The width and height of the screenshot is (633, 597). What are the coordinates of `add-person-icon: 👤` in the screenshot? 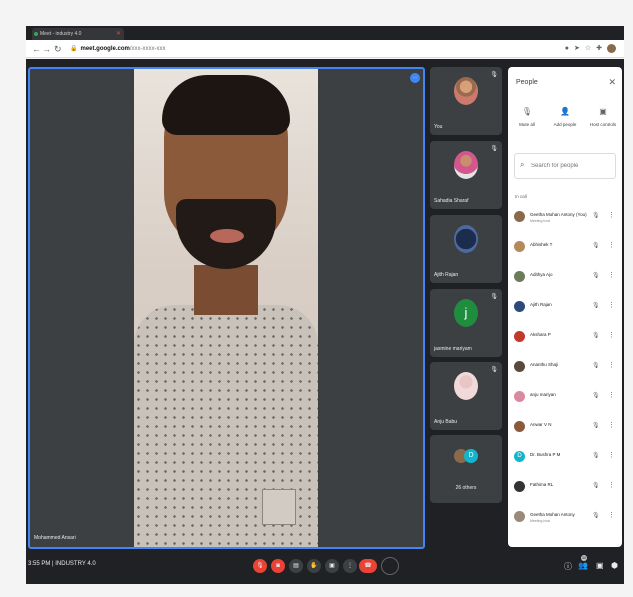 It's located at (565, 111).